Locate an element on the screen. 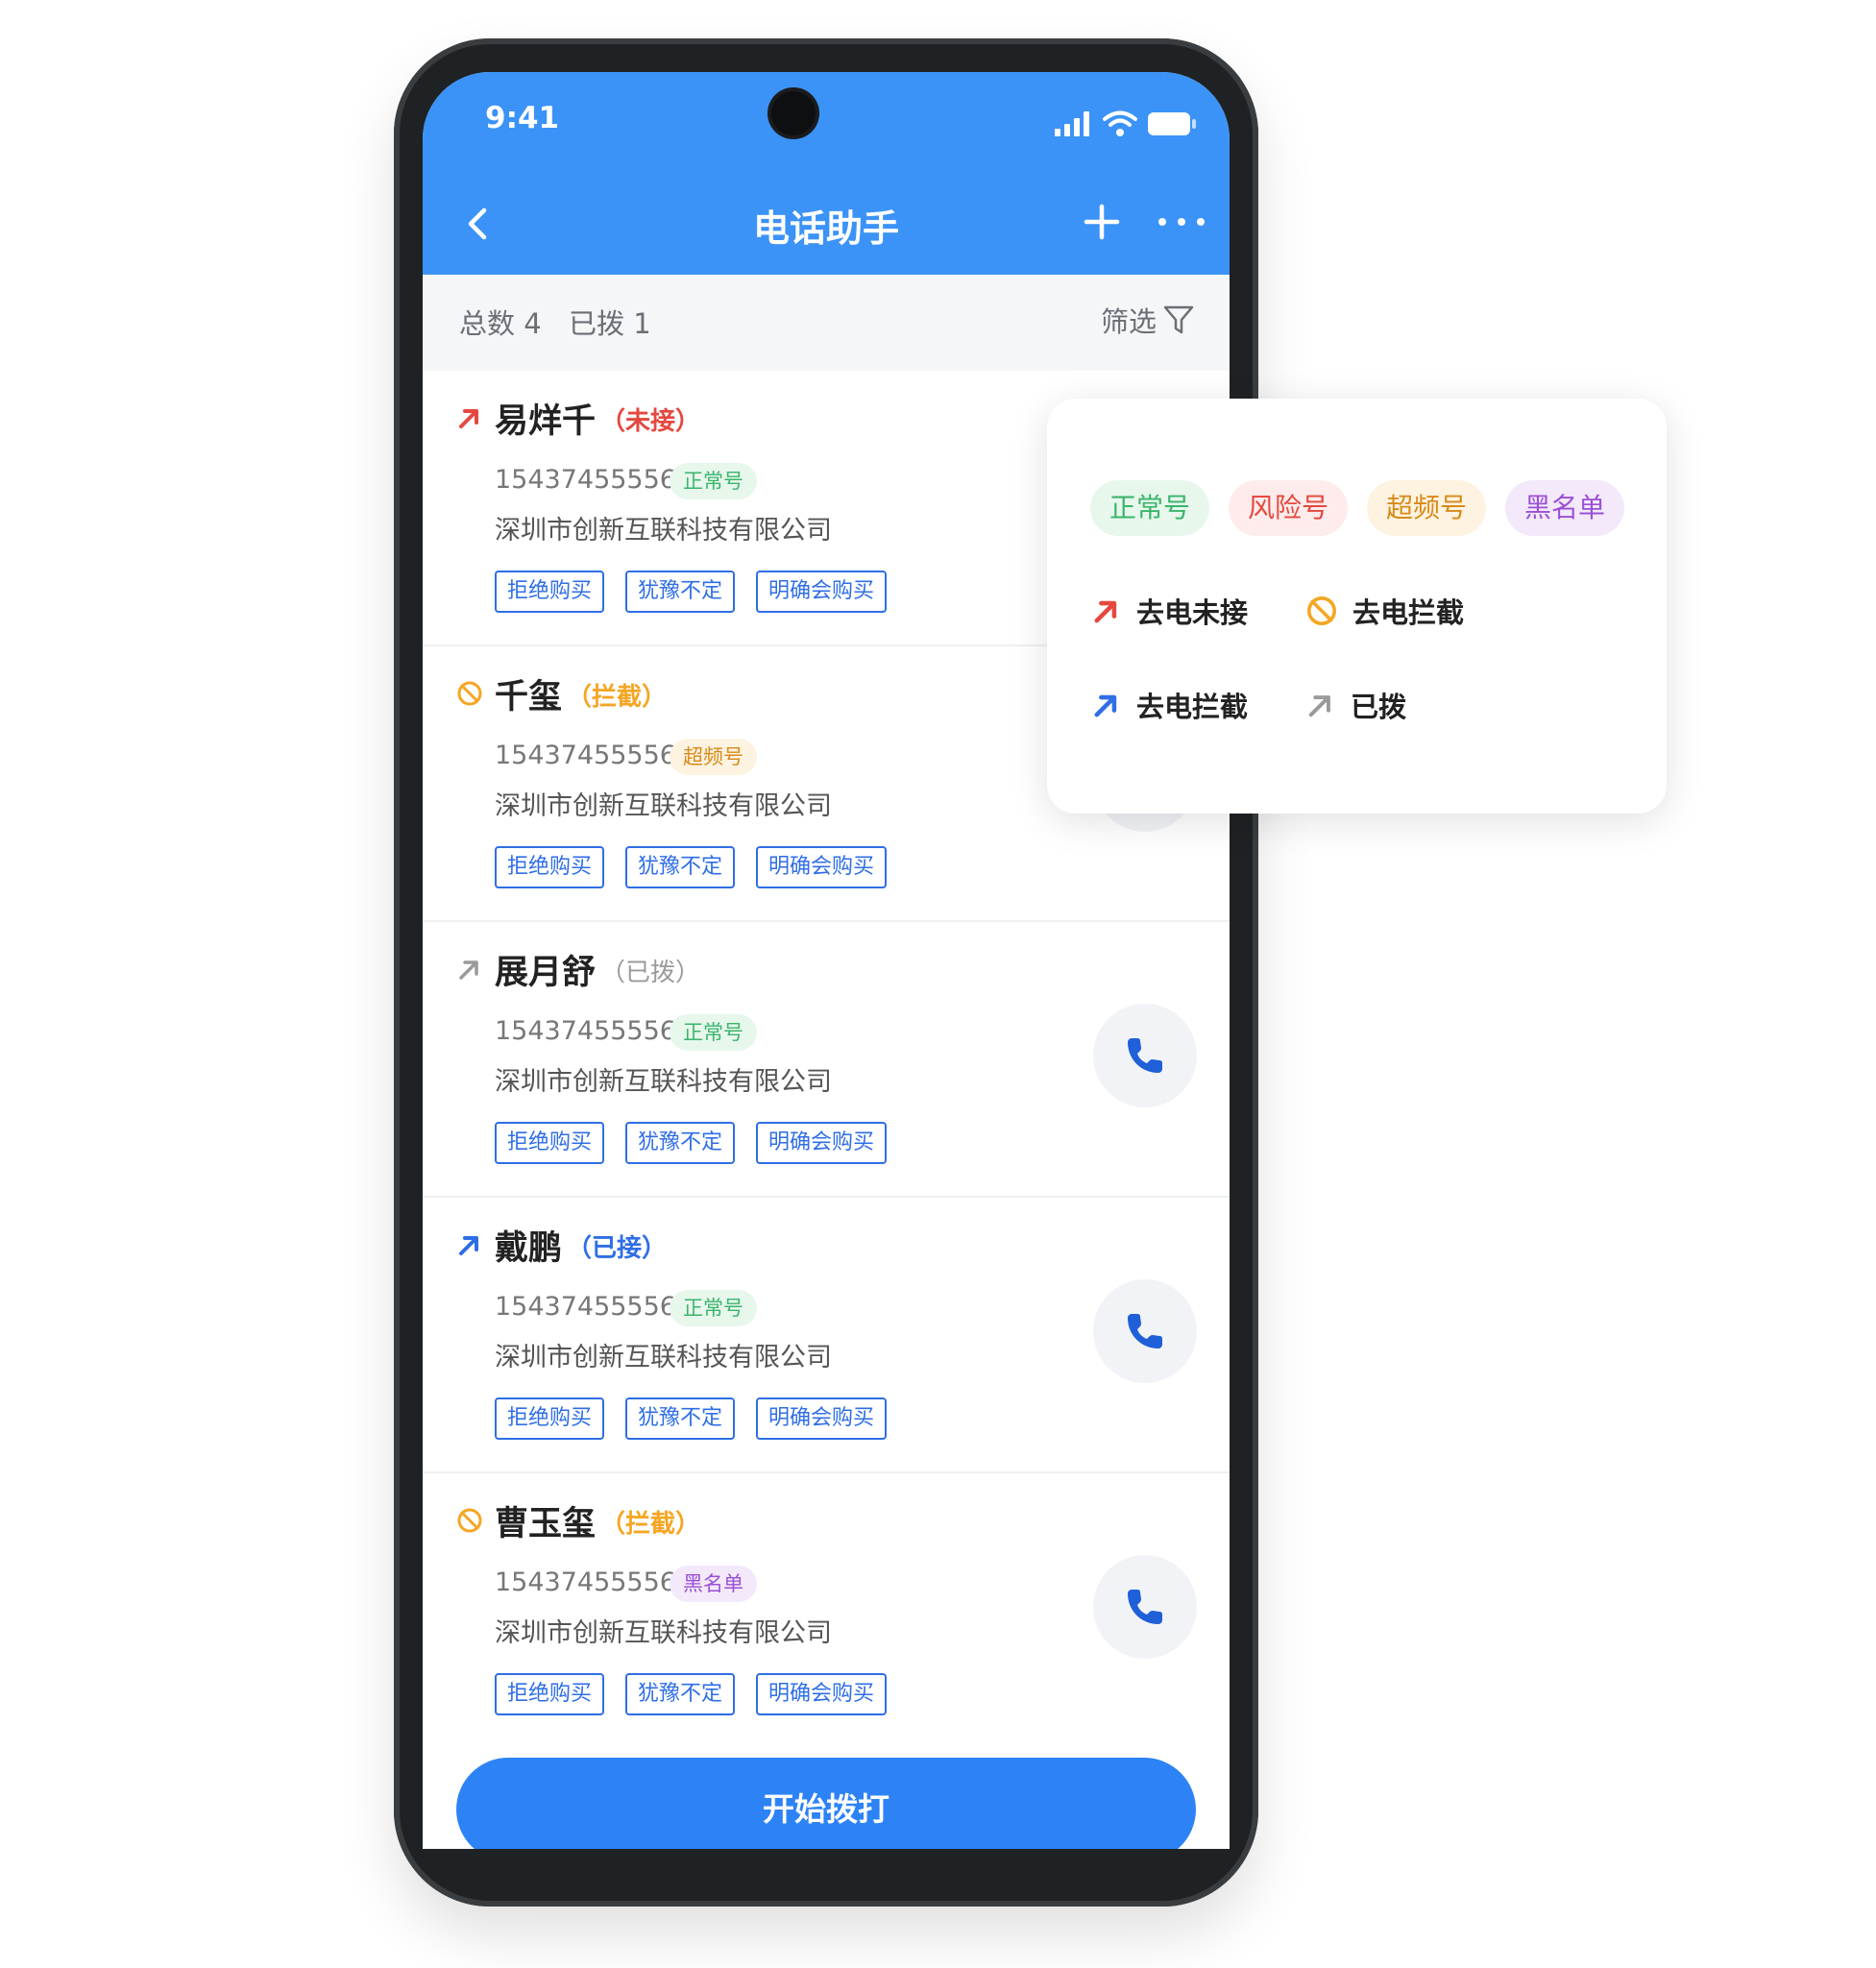 This screenshot has width=1876, height=1968. legend-badge-normal: 正常号 is located at coordinates (1150, 508).